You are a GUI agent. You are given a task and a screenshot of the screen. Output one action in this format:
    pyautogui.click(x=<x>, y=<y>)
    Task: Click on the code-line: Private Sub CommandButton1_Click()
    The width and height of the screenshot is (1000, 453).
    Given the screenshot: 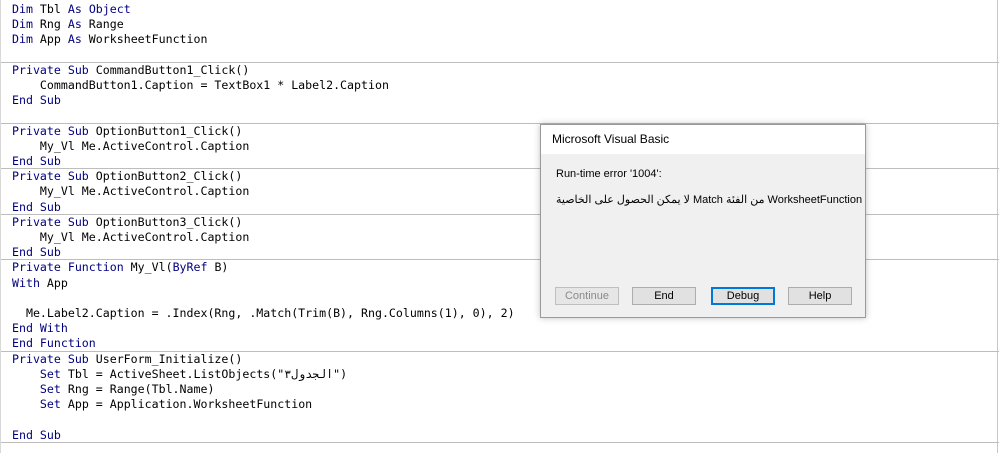 What is the action you would take?
    pyautogui.click(x=130, y=70)
    